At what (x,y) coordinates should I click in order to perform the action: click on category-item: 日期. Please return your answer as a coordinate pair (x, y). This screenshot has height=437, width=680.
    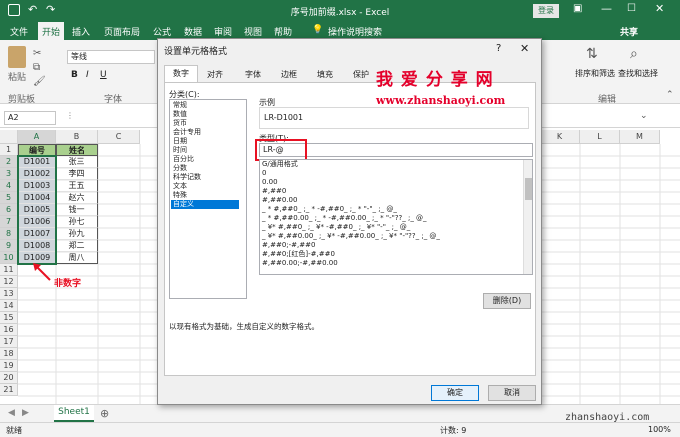
    Looking at the image, I should click on (205, 141).